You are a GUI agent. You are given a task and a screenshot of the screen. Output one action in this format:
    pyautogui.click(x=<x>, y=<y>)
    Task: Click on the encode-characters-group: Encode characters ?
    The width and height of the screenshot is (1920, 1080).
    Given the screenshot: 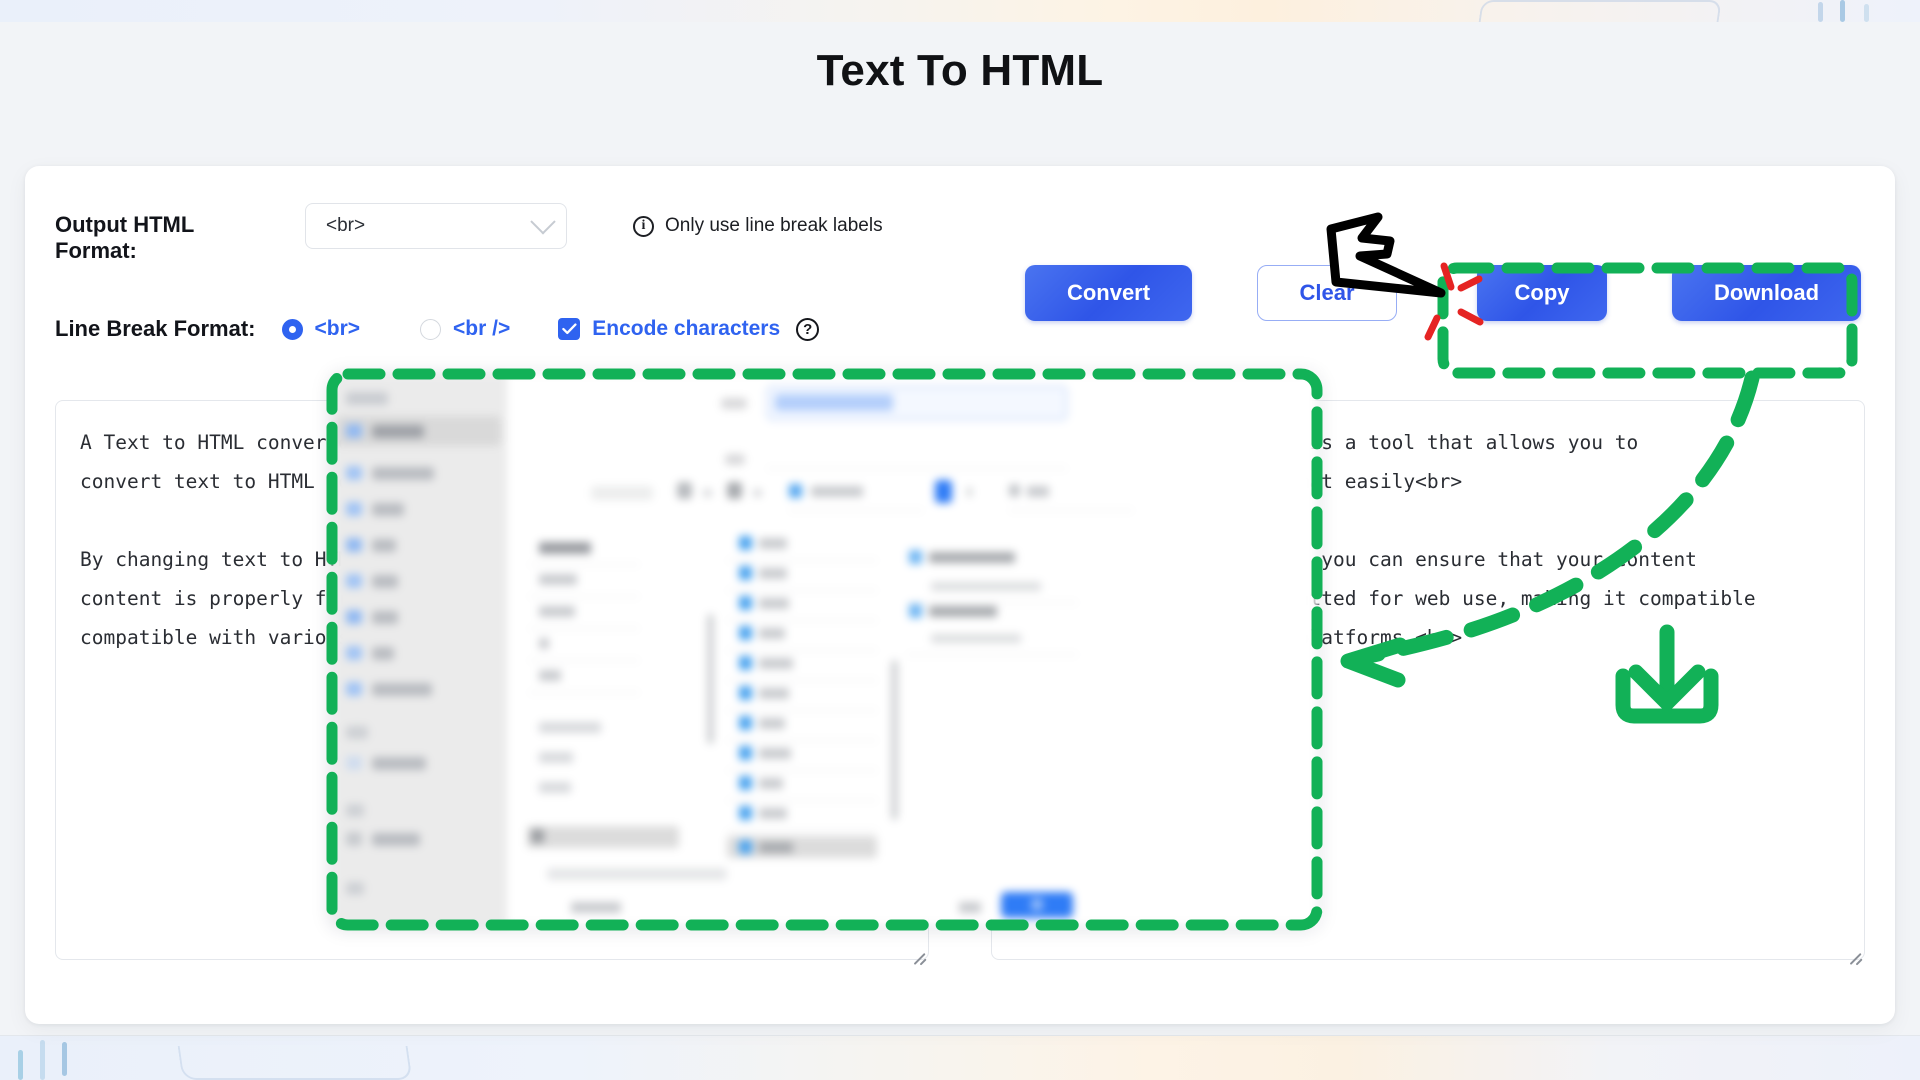 What is the action you would take?
    pyautogui.click(x=689, y=329)
    